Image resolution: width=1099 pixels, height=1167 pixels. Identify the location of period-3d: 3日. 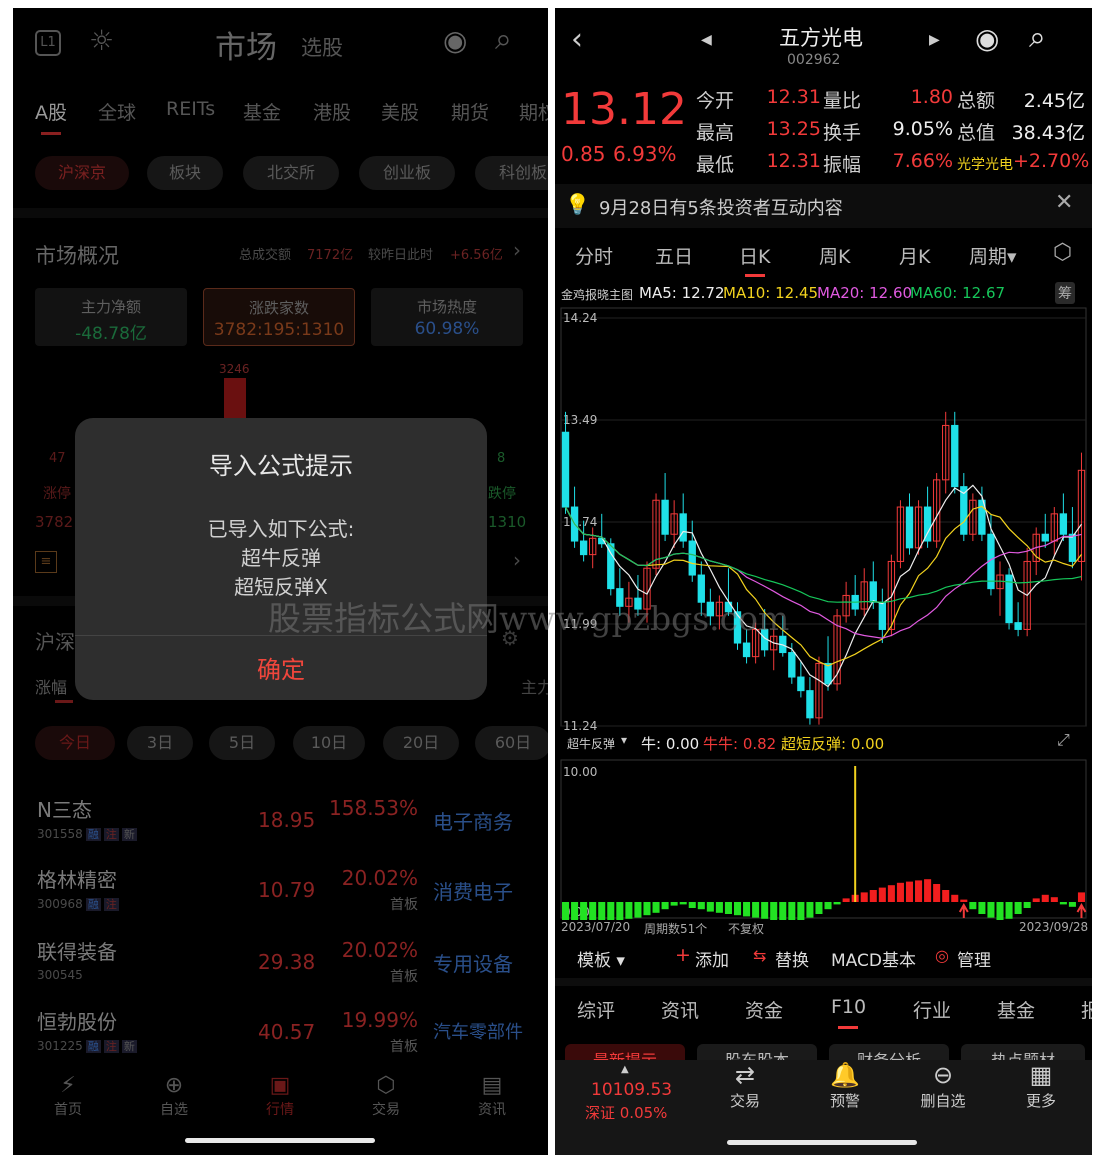
(160, 743).